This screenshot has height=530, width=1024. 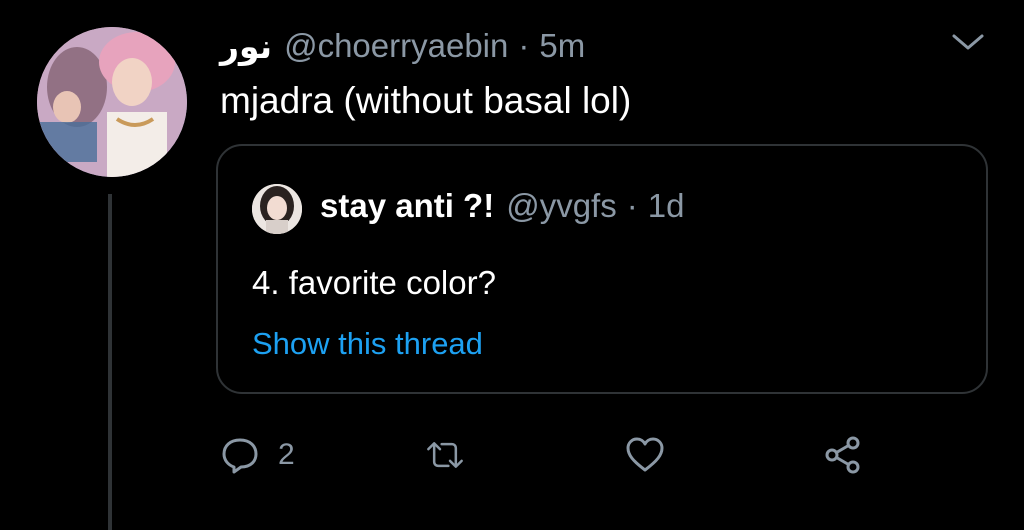 I want to click on tweet-header: نور @choerryaebin · 5m, so click(x=402, y=46).